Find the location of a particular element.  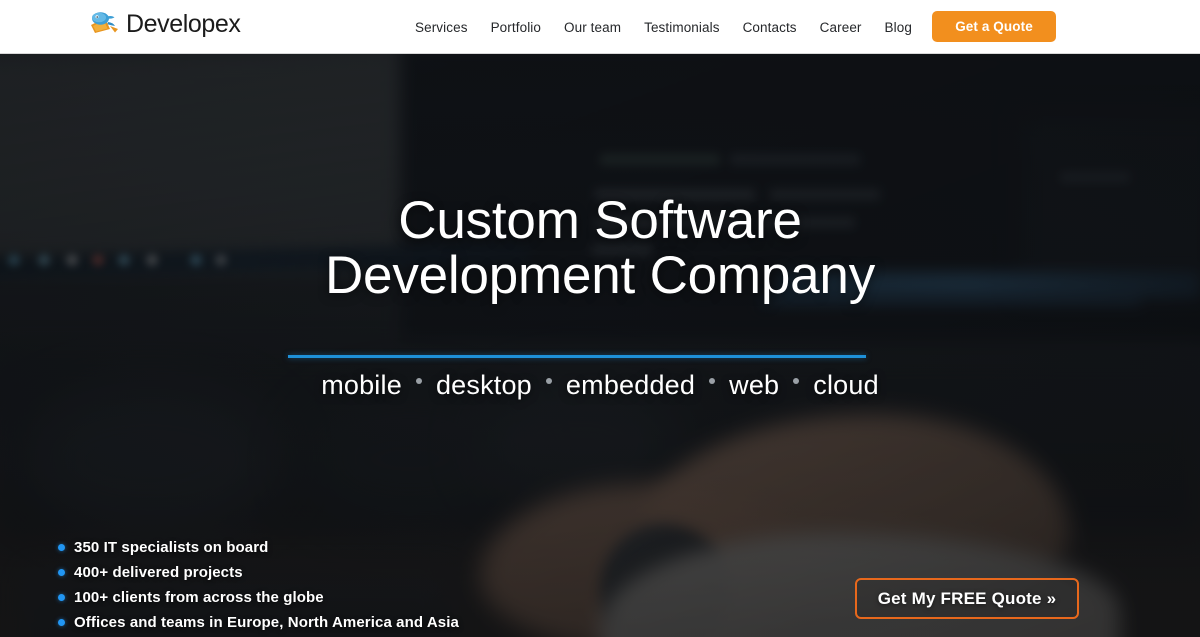

hero-subtitle-item-embedded: embedded is located at coordinates (630, 385).